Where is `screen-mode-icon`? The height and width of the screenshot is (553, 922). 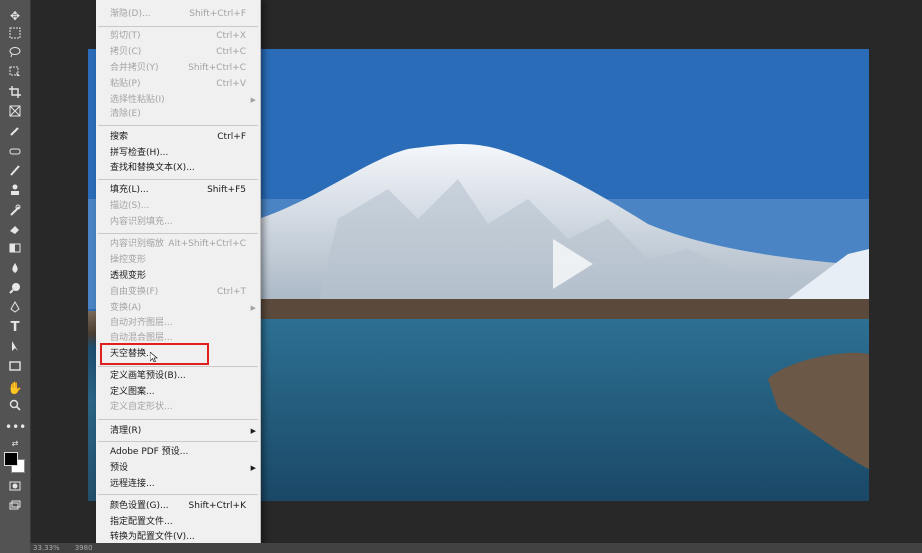
screen-mode-icon is located at coordinates (15, 508).